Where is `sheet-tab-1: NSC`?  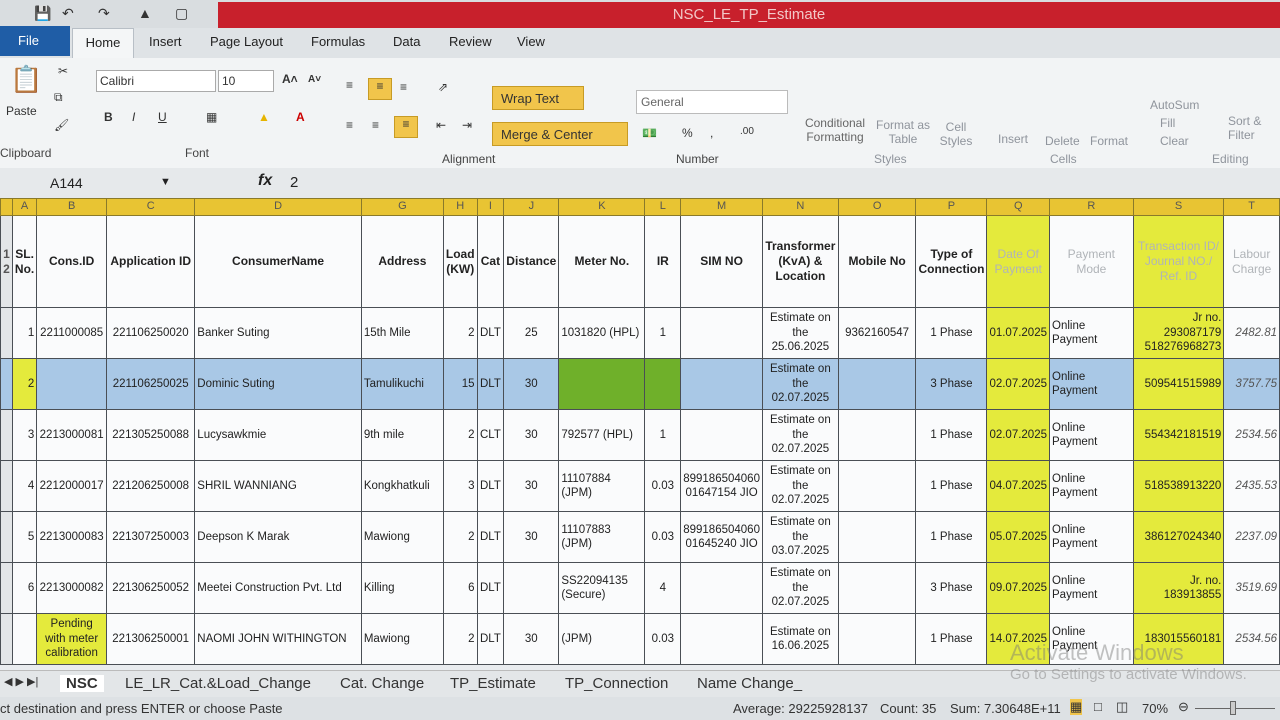 sheet-tab-1: NSC is located at coordinates (82, 683).